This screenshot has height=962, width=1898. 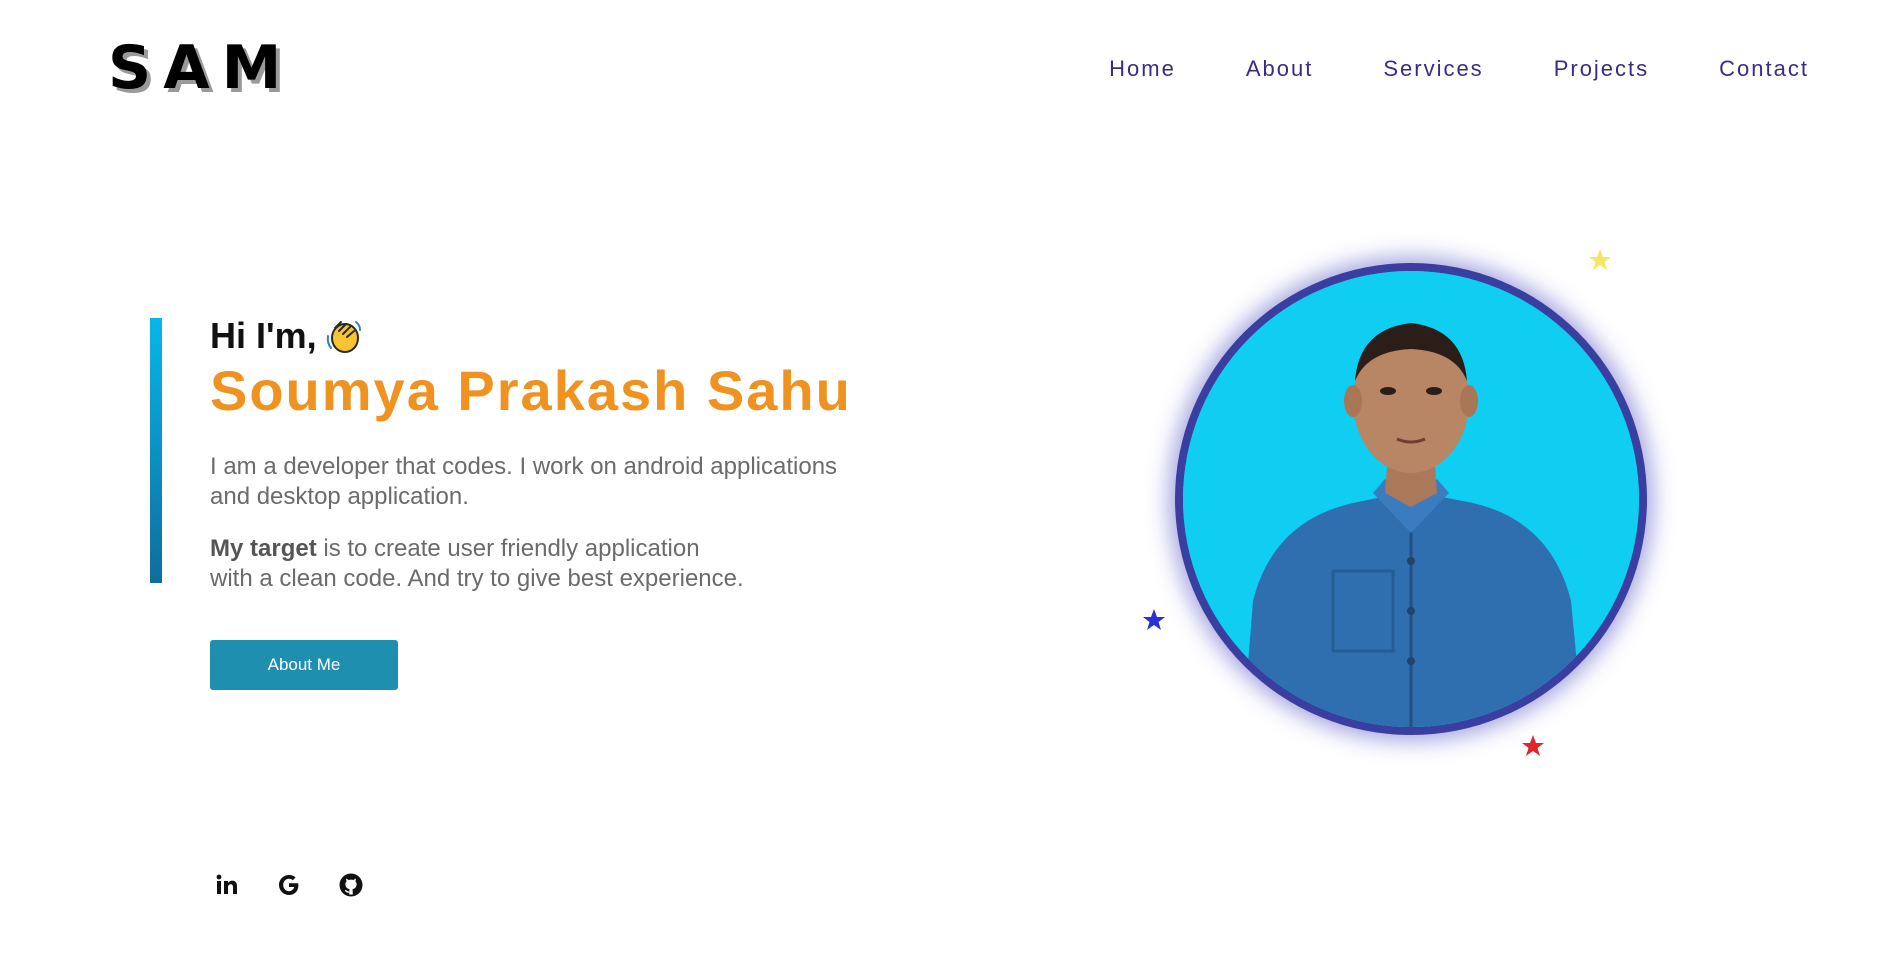 I want to click on main-nav: Home About Services Projects Contact, so click(x=1459, y=69).